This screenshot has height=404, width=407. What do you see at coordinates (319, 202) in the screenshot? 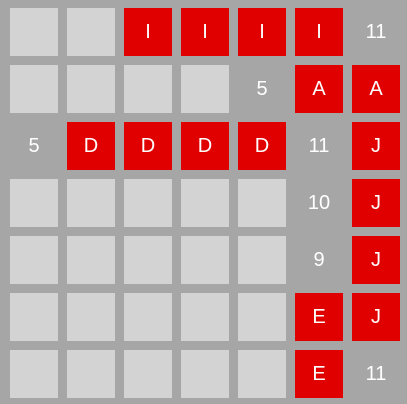
I see `clue-number: 10` at bounding box center [319, 202].